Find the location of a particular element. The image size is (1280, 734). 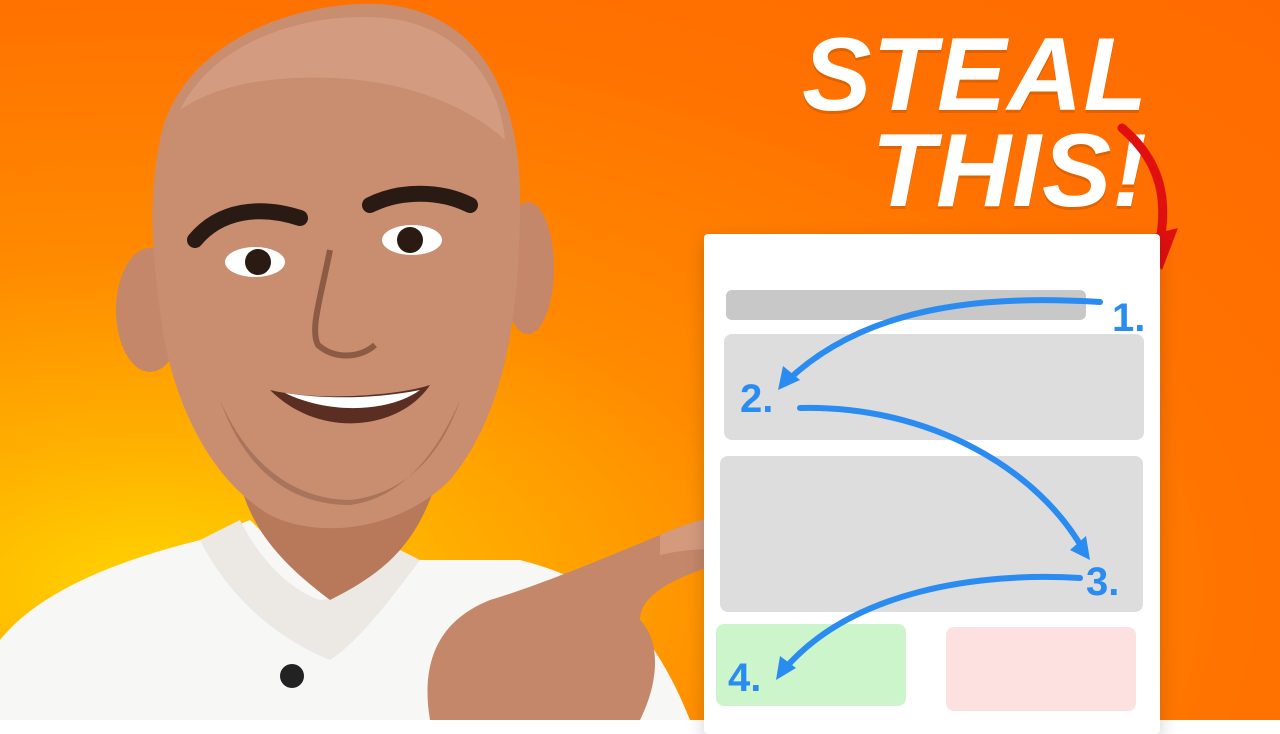

headline-line-1: STEAL is located at coordinates (975, 75).